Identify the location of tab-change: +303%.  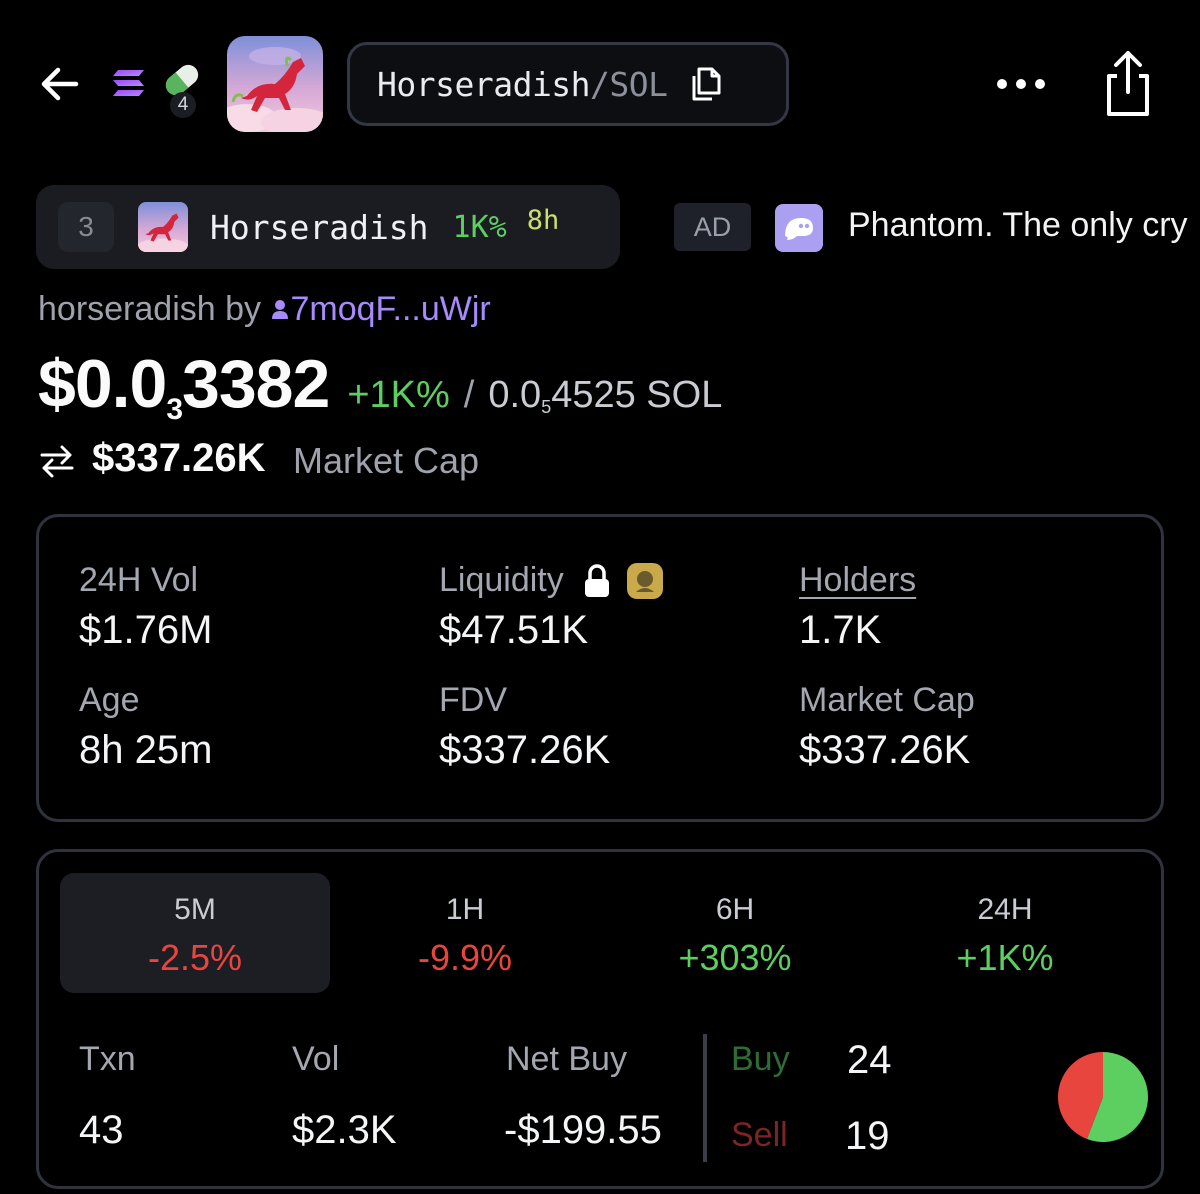
(735, 957).